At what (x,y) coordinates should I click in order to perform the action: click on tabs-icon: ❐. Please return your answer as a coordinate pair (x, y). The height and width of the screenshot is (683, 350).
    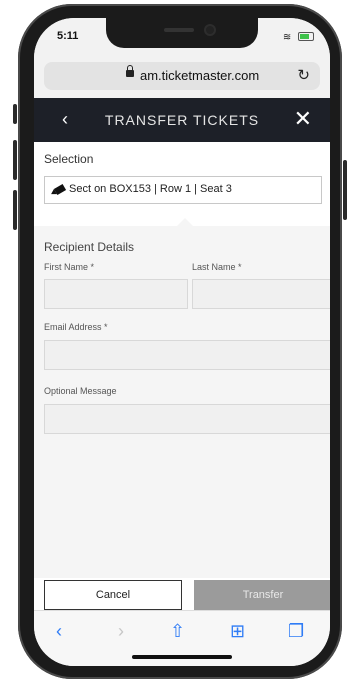
    Looking at the image, I should click on (296, 631).